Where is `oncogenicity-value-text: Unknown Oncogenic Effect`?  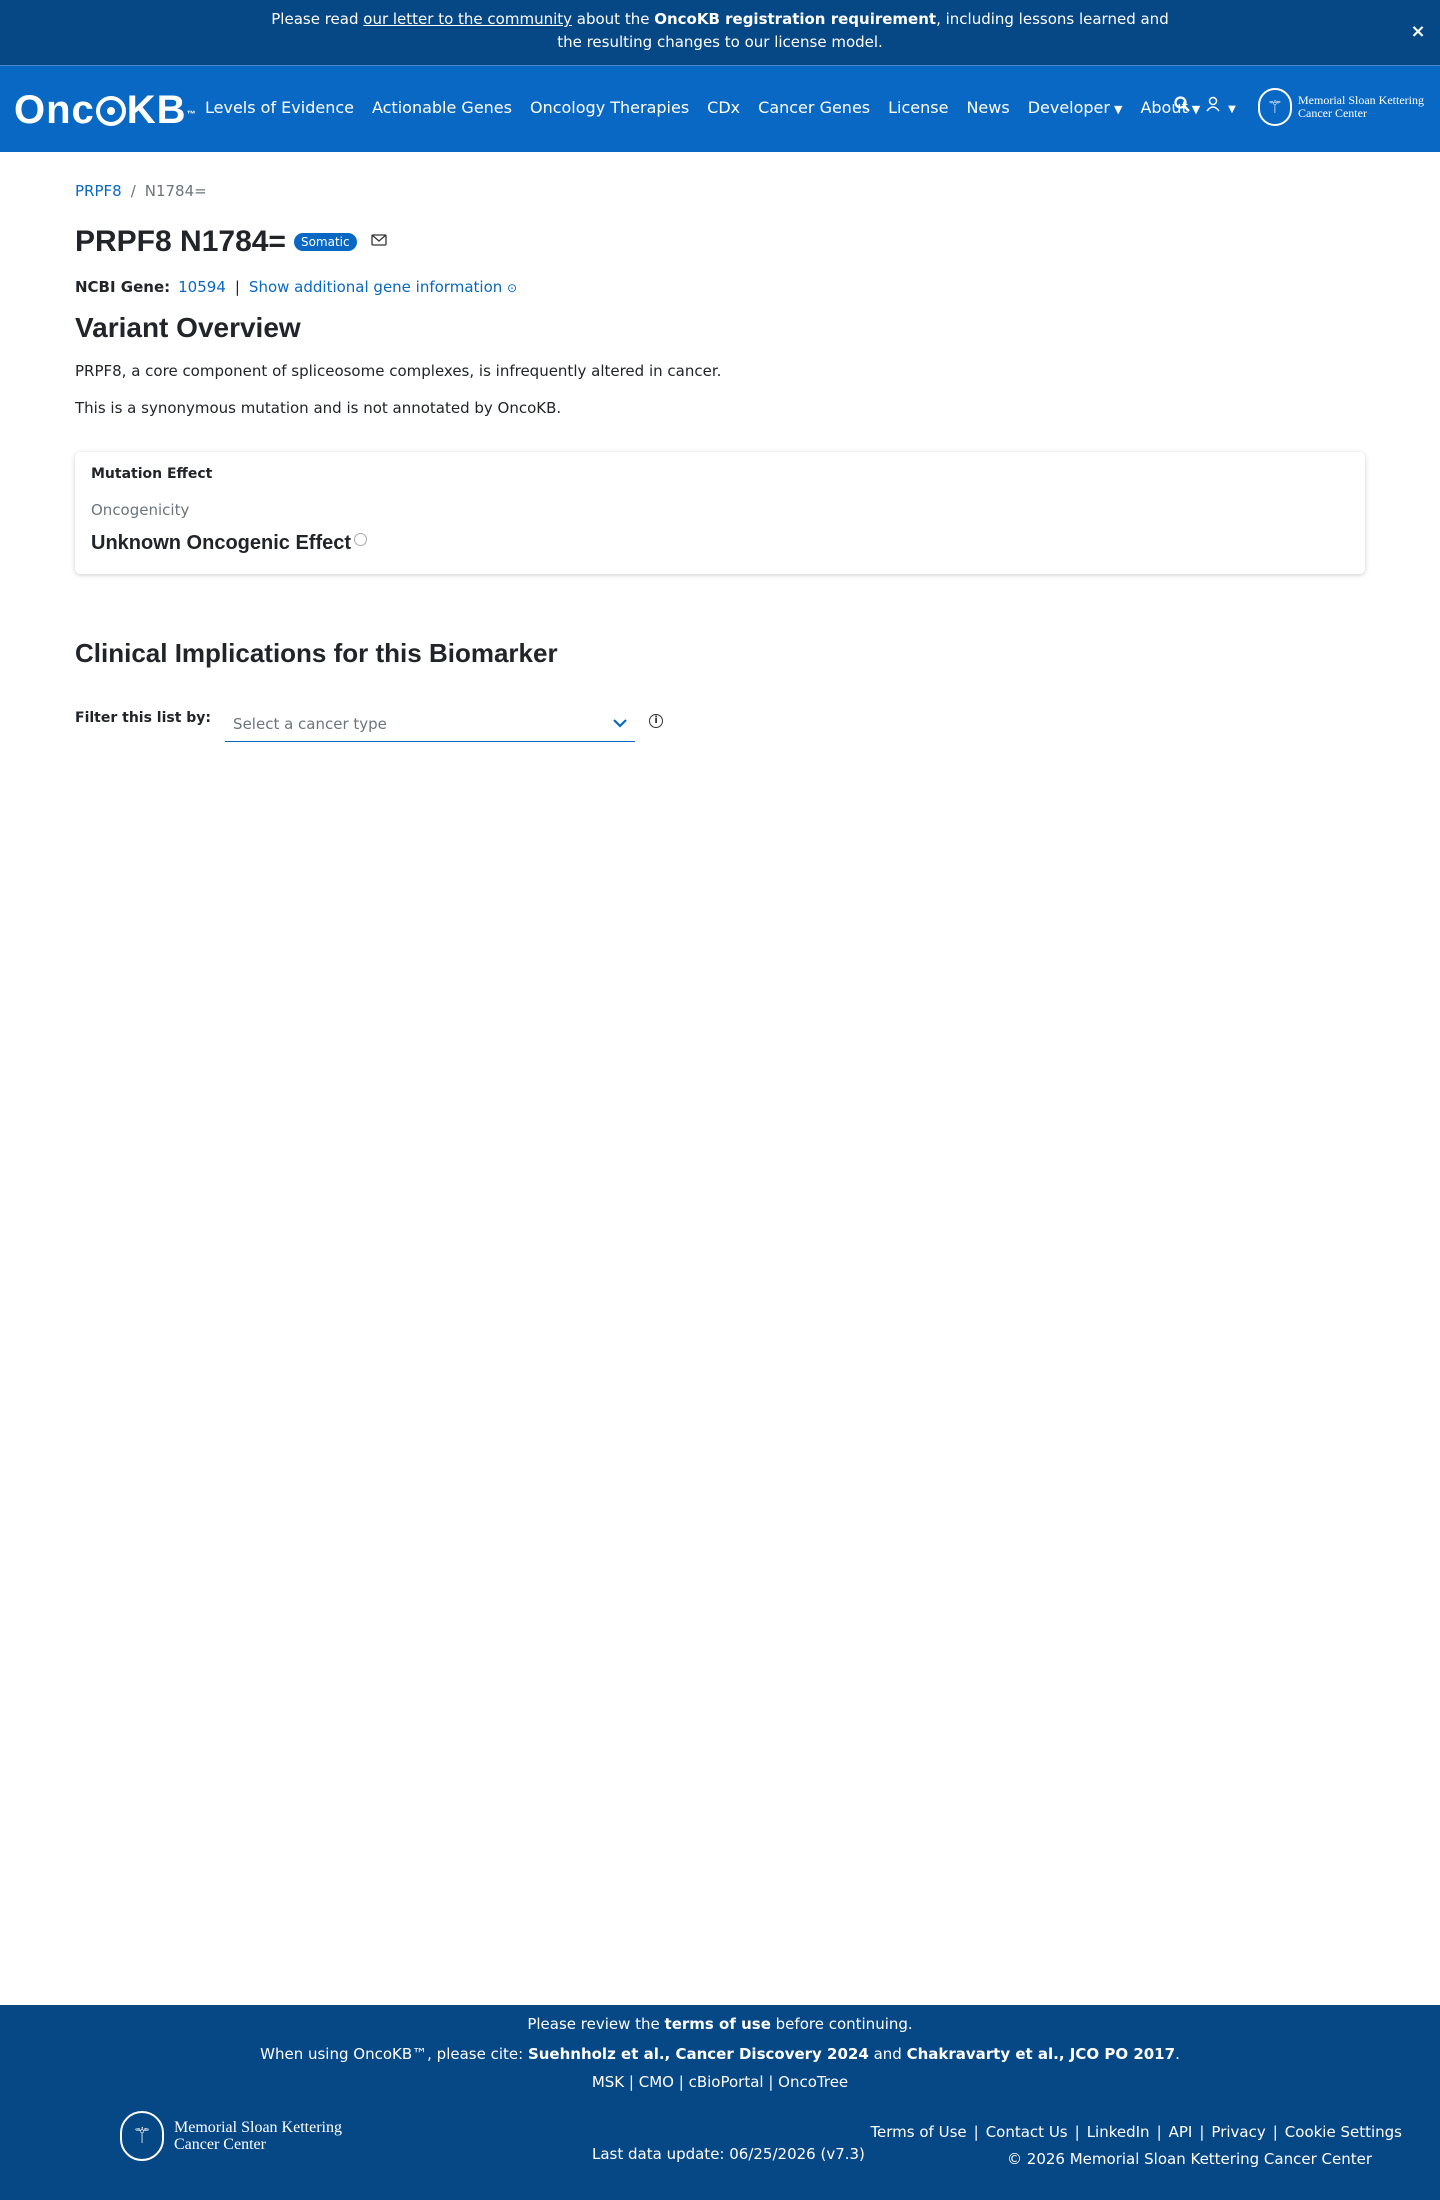 oncogenicity-value-text: Unknown Oncogenic Effect is located at coordinates (221, 543).